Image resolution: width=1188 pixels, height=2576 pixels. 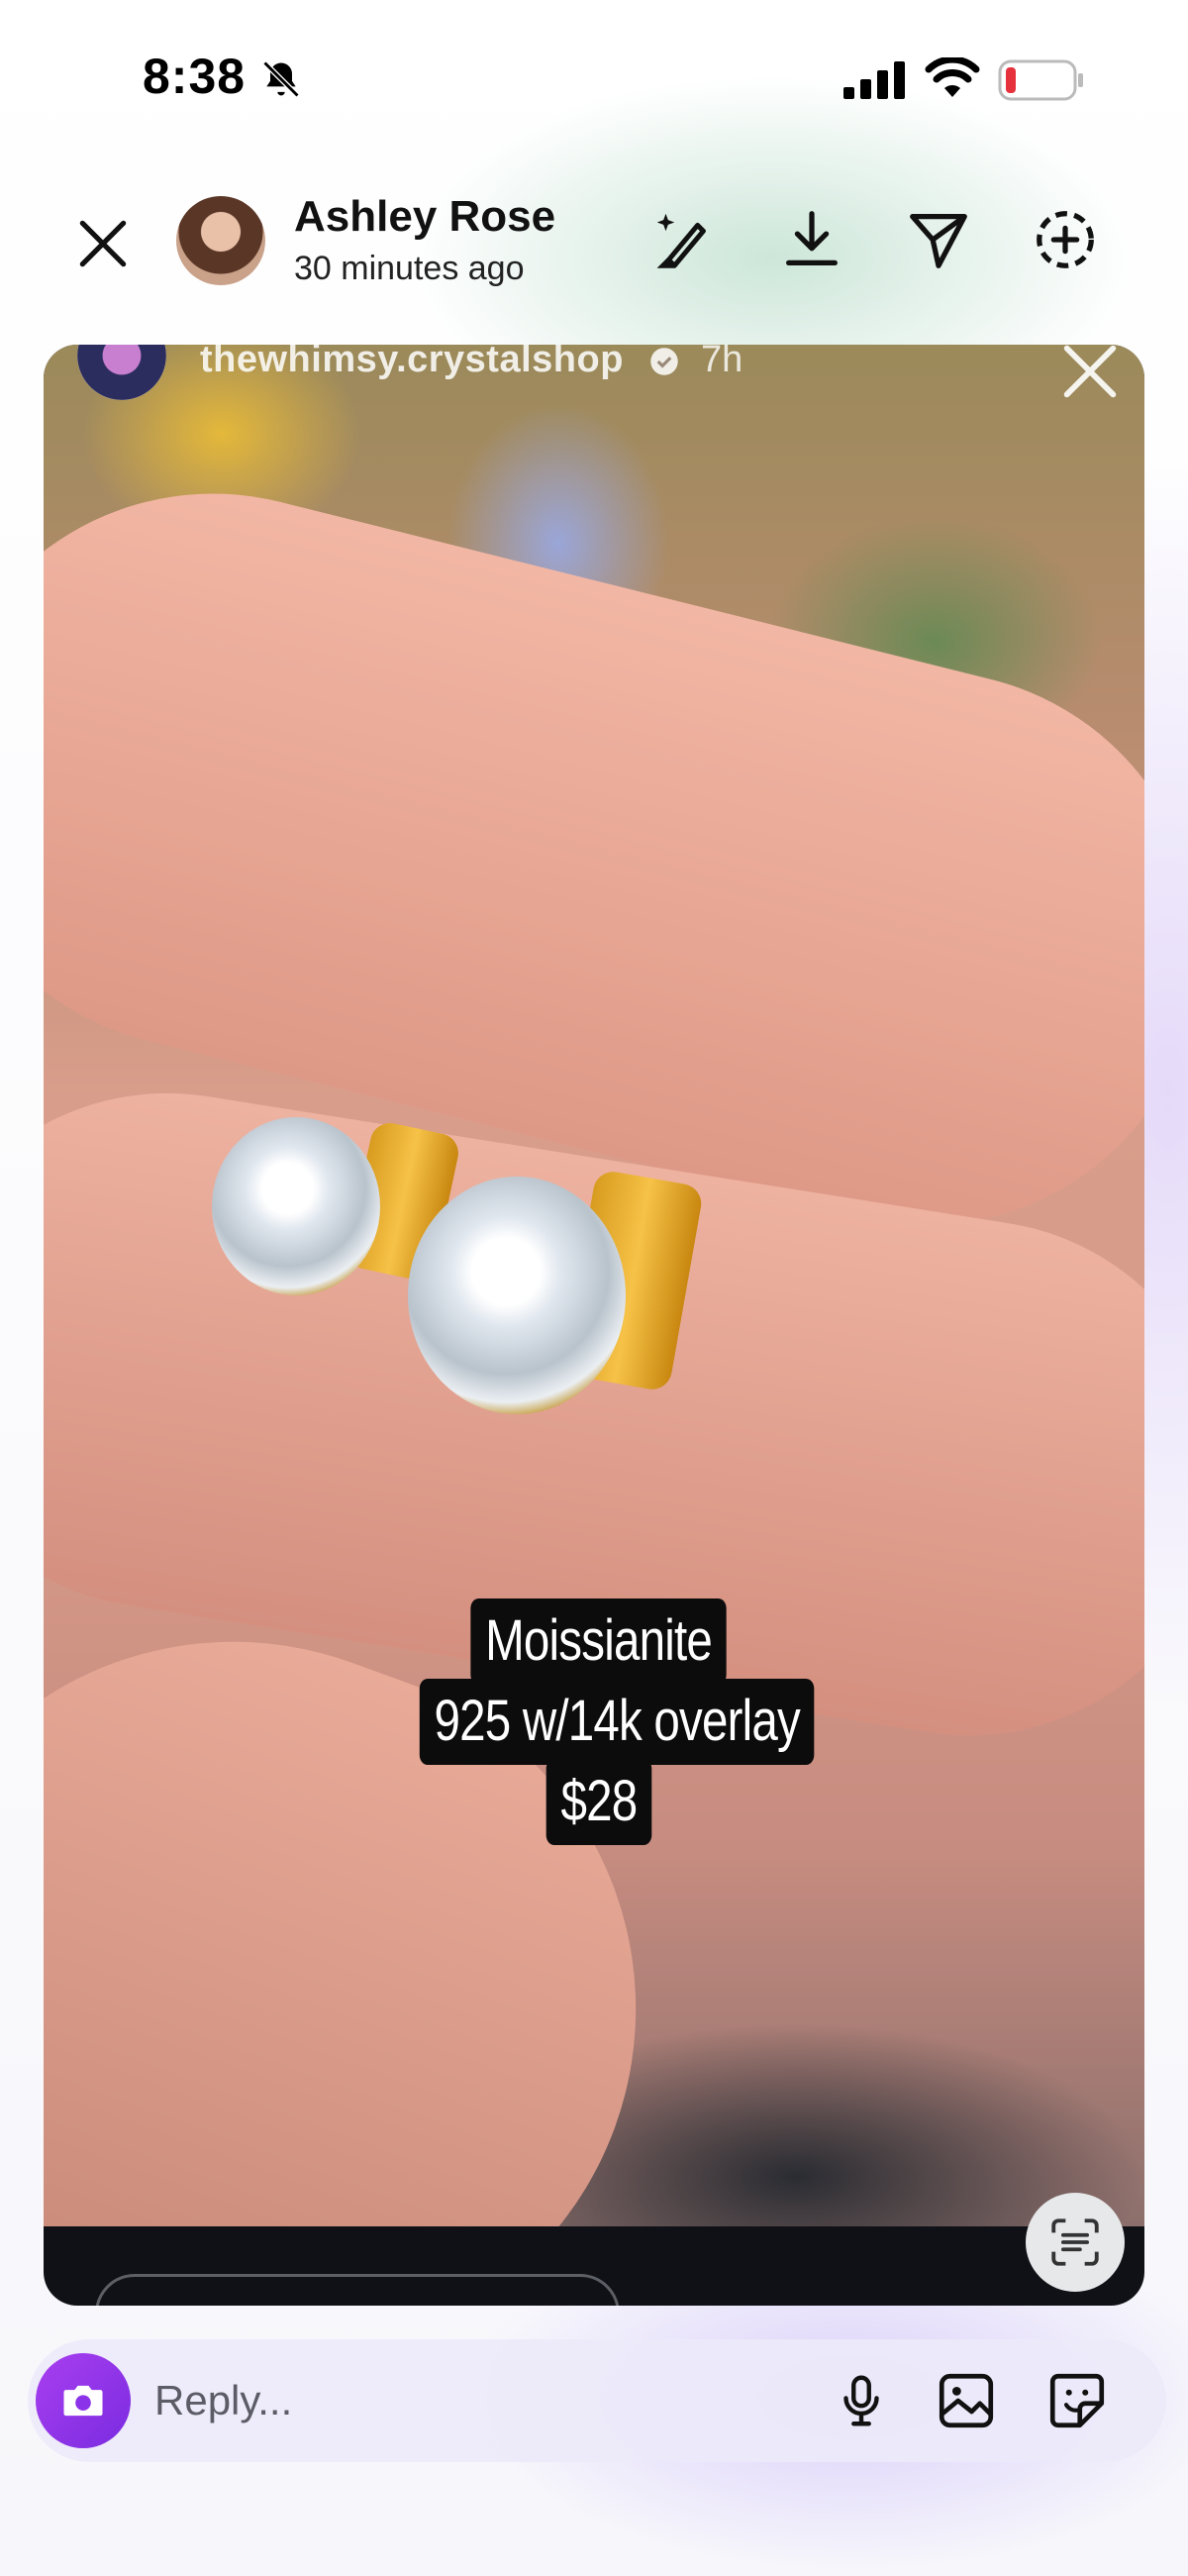 What do you see at coordinates (410, 268) in the screenshot?
I see `posted-time: 30 minutes ago` at bounding box center [410, 268].